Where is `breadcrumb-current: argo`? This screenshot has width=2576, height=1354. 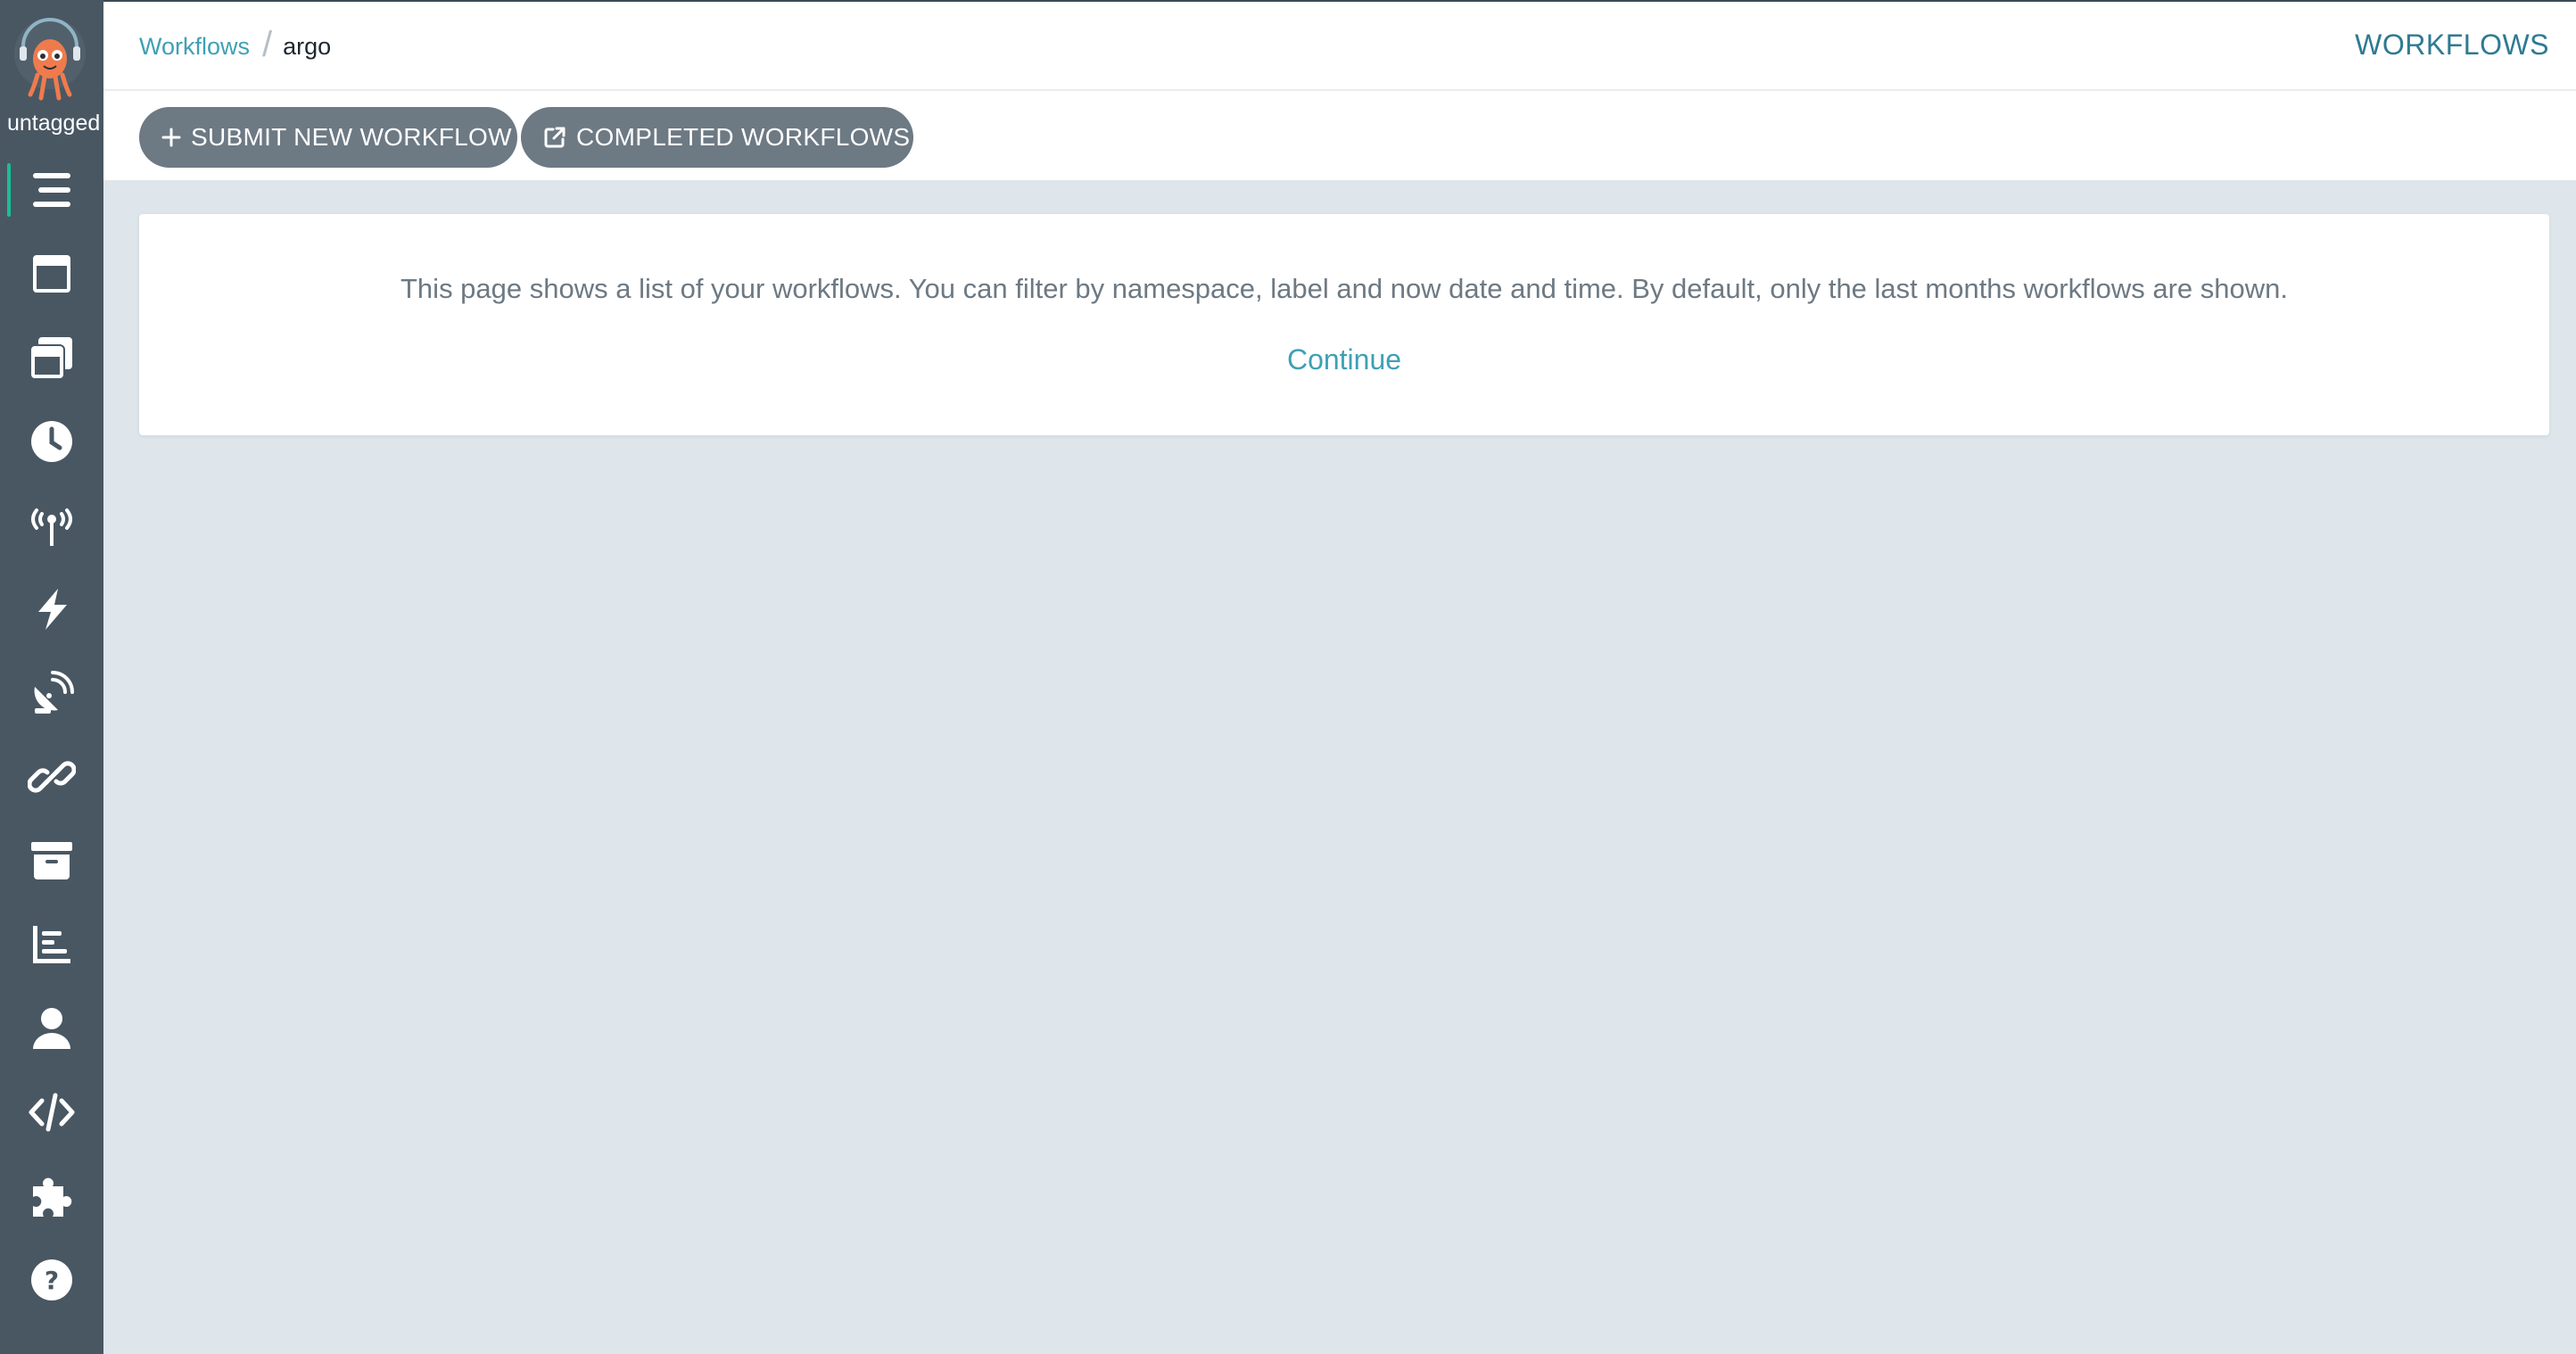 breadcrumb-current: argo is located at coordinates (308, 46).